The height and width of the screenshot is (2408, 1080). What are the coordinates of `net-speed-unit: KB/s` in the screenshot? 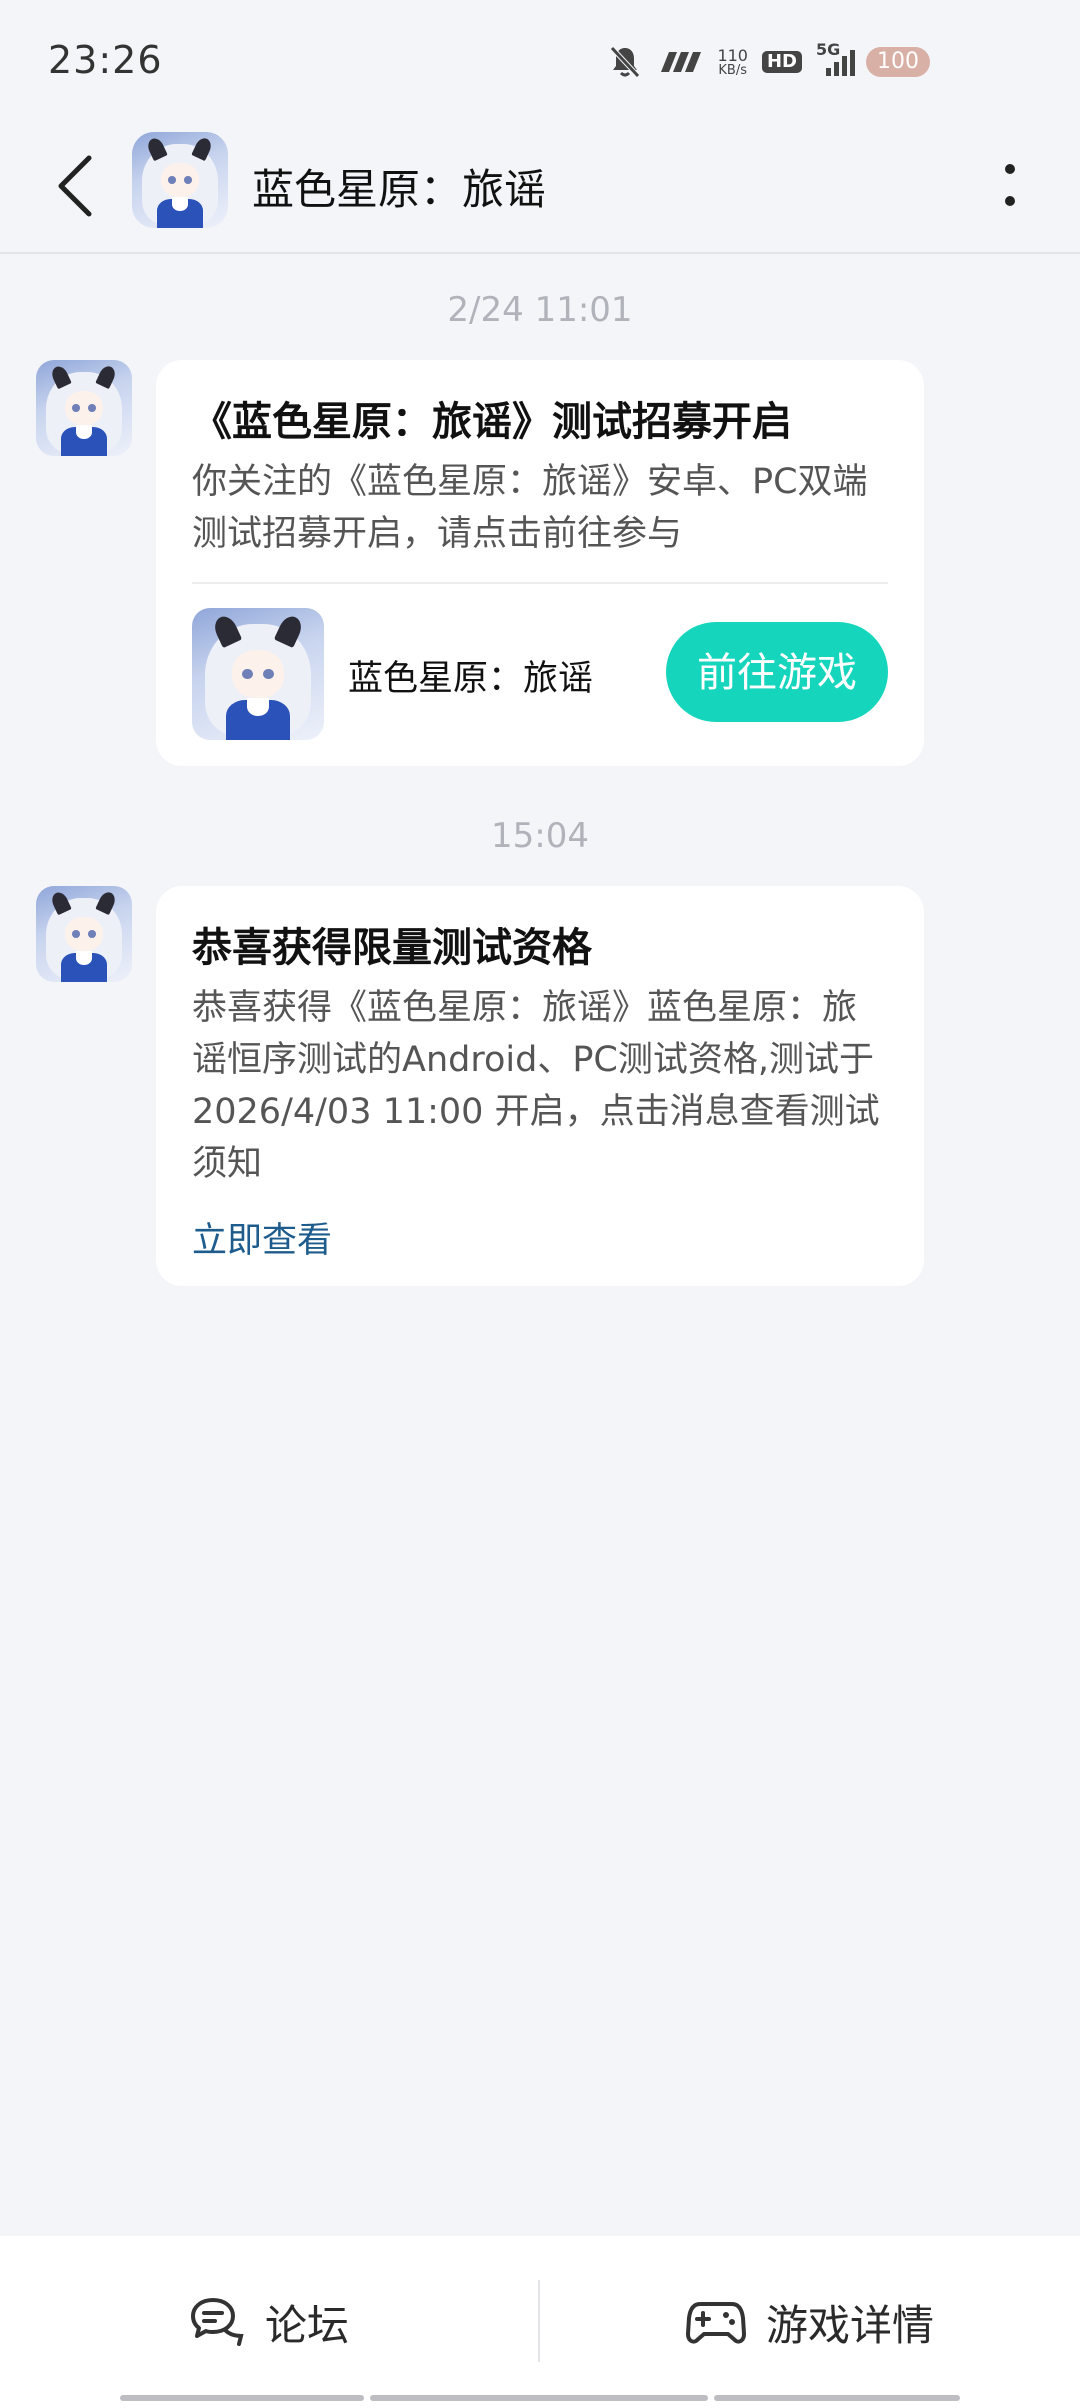 It's located at (733, 70).